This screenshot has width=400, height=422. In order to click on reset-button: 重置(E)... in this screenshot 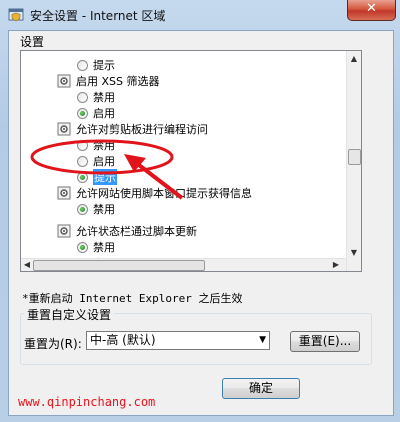, I will do `click(325, 341)`.